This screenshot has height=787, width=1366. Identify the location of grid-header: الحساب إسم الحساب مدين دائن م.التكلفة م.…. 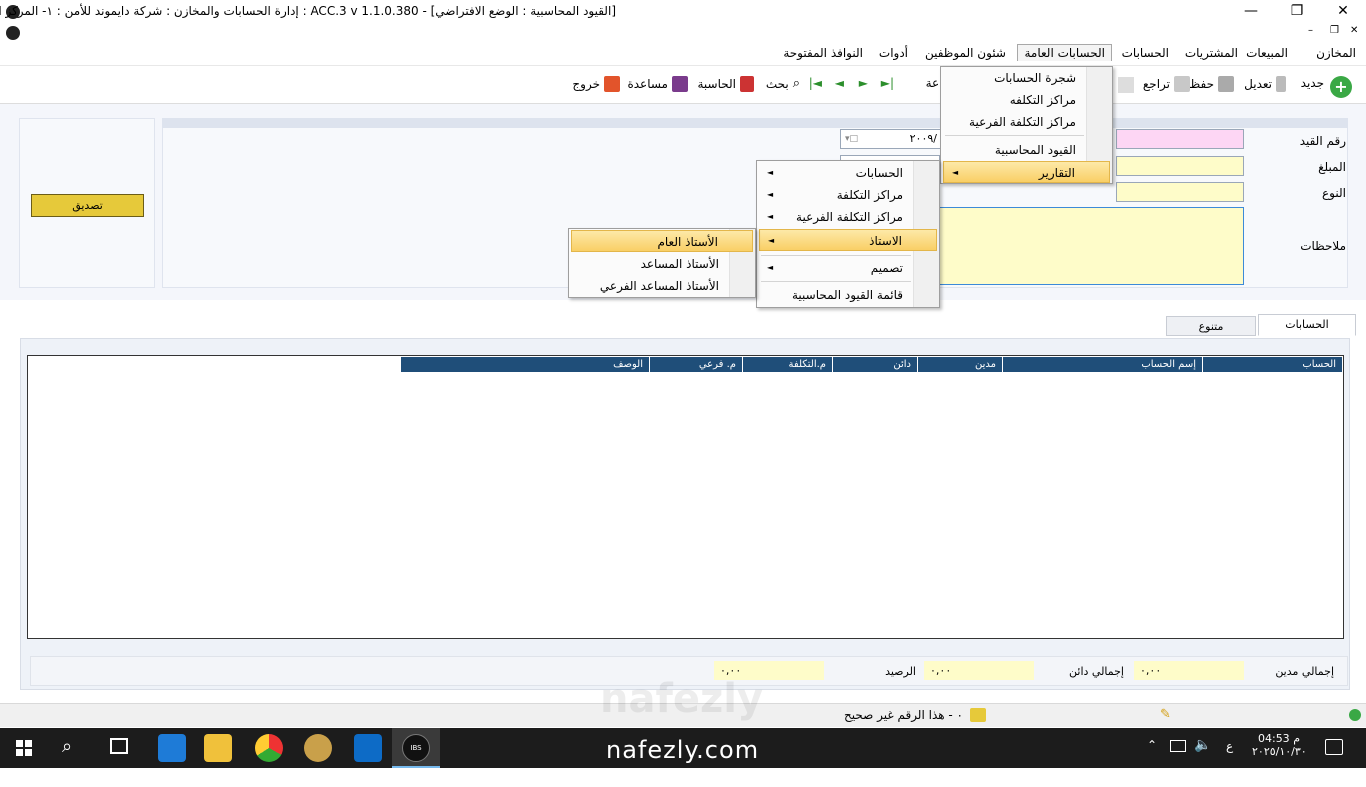
(871, 364).